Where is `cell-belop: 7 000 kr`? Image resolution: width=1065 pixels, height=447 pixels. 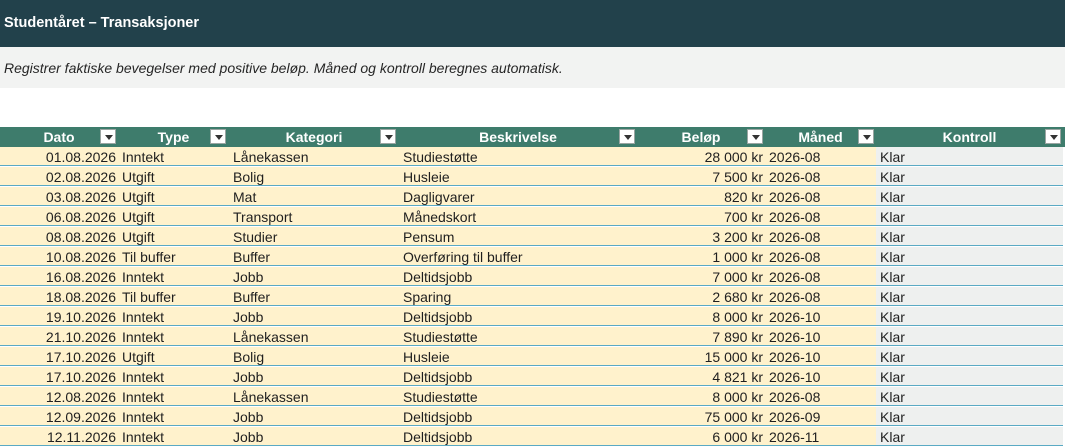 cell-belop: 7 000 kr is located at coordinates (701, 276).